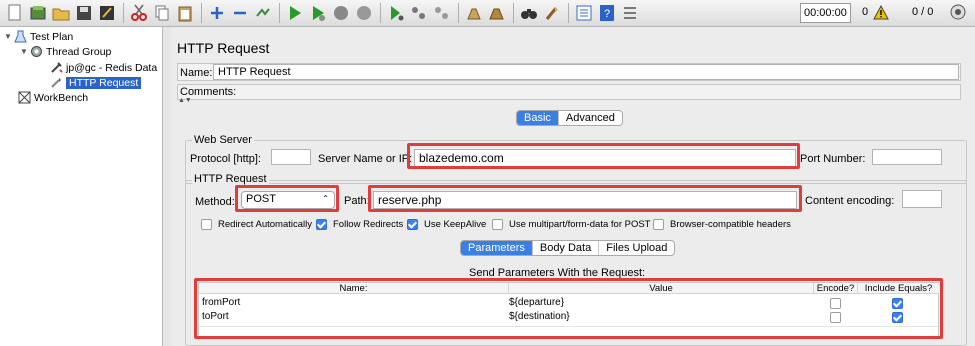 The image size is (975, 346). What do you see at coordinates (56, 83) in the screenshot?
I see `pipette-icon` at bounding box center [56, 83].